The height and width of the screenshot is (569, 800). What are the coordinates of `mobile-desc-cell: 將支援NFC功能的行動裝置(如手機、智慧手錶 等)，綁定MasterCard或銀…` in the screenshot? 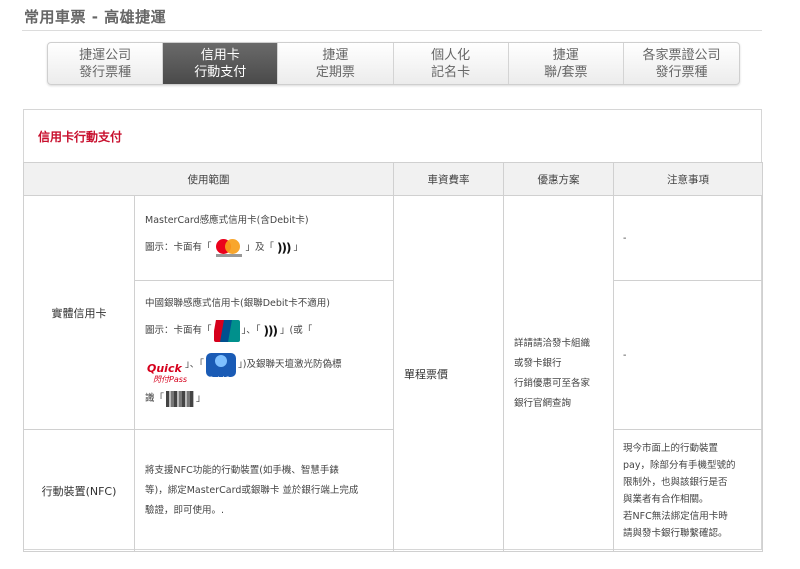 It's located at (264, 490).